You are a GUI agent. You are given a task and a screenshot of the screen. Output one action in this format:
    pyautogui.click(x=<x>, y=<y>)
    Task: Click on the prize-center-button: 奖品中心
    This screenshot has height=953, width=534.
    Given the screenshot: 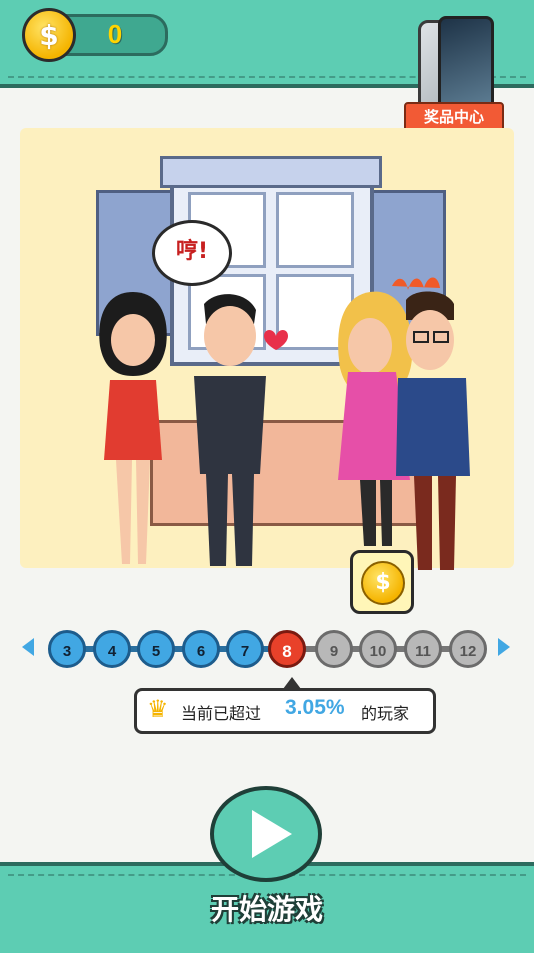 What is the action you would take?
    pyautogui.click(x=454, y=74)
    